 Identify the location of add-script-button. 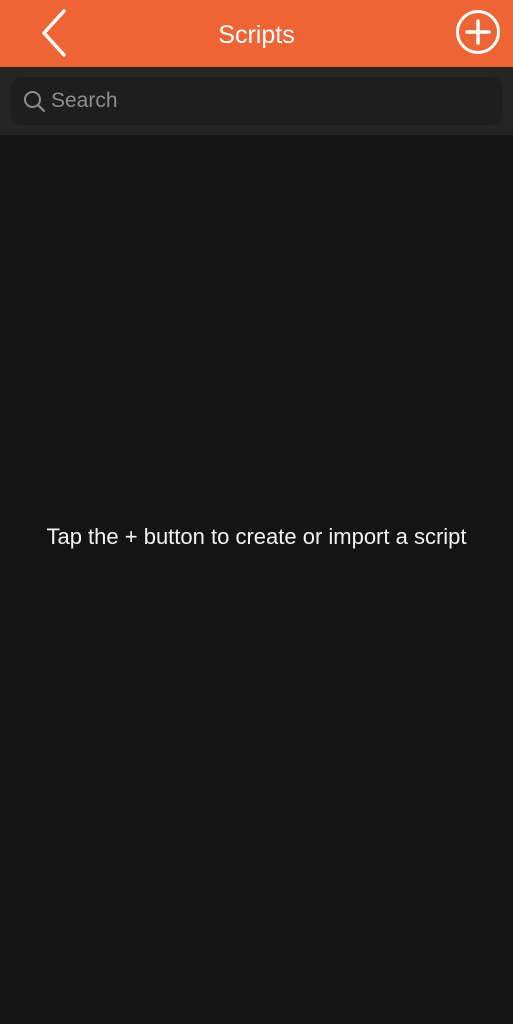
(478, 32).